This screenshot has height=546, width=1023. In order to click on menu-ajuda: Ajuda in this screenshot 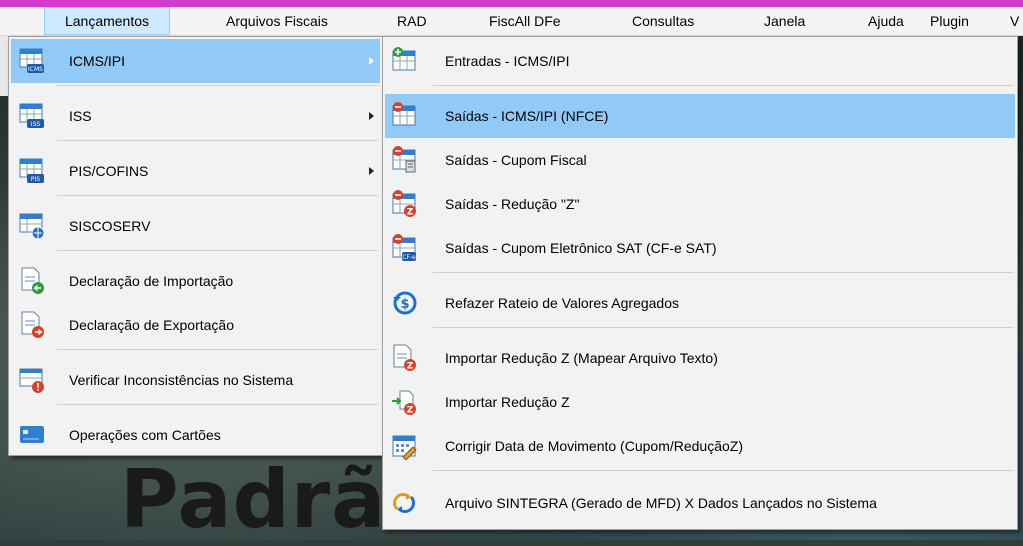, I will do `click(886, 21)`.